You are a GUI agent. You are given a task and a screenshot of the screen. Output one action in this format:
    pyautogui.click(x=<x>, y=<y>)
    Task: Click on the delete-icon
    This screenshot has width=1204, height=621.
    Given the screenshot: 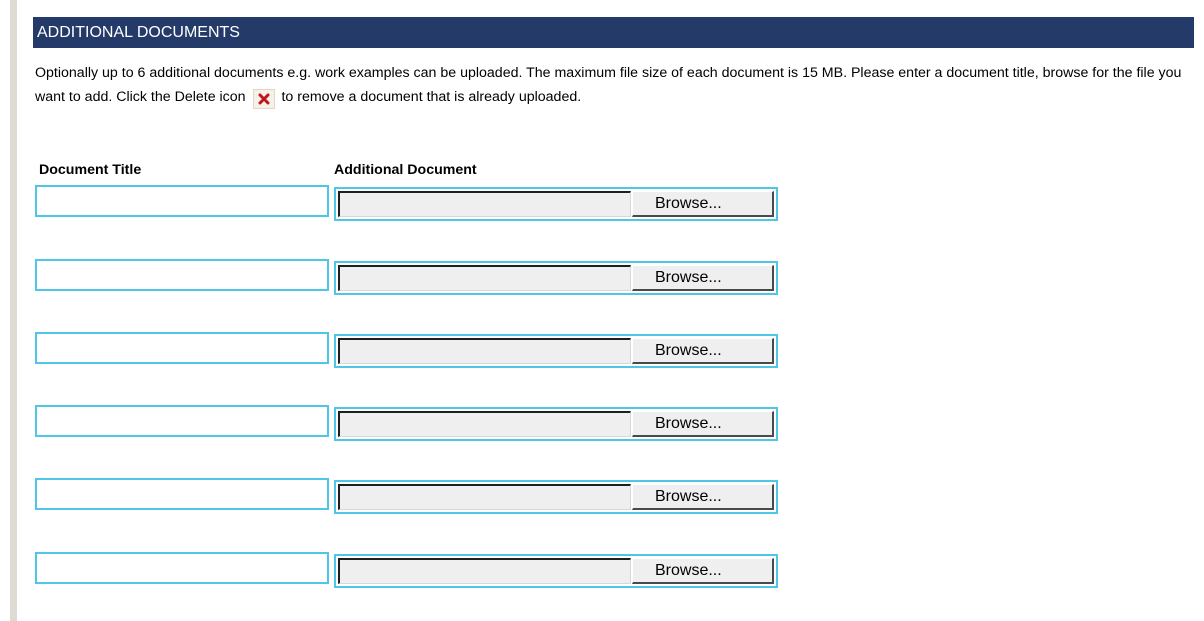 What is the action you would take?
    pyautogui.click(x=263, y=99)
    